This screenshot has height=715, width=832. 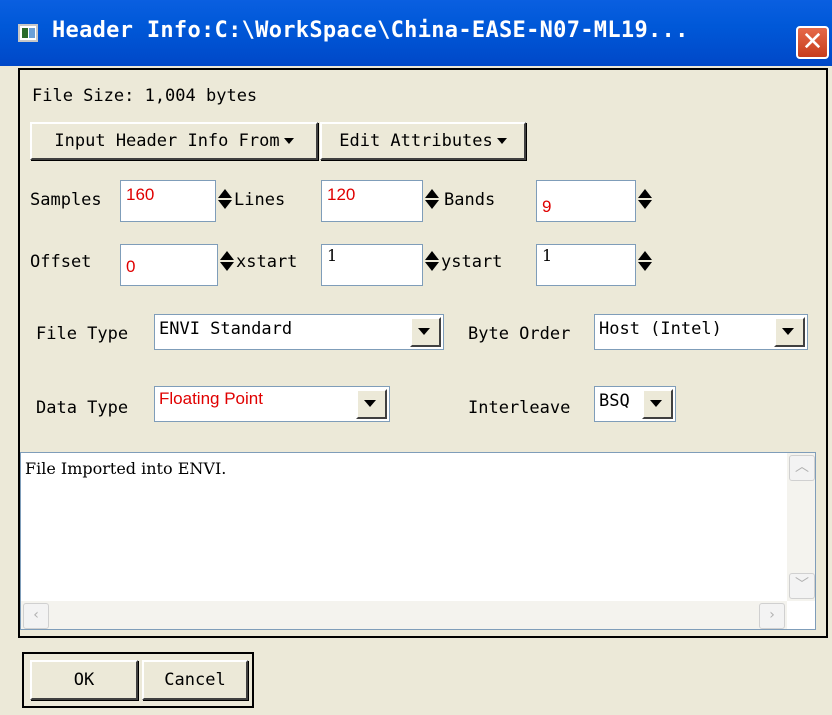 What do you see at coordinates (267, 262) in the screenshot?
I see `xstart-label: xstart` at bounding box center [267, 262].